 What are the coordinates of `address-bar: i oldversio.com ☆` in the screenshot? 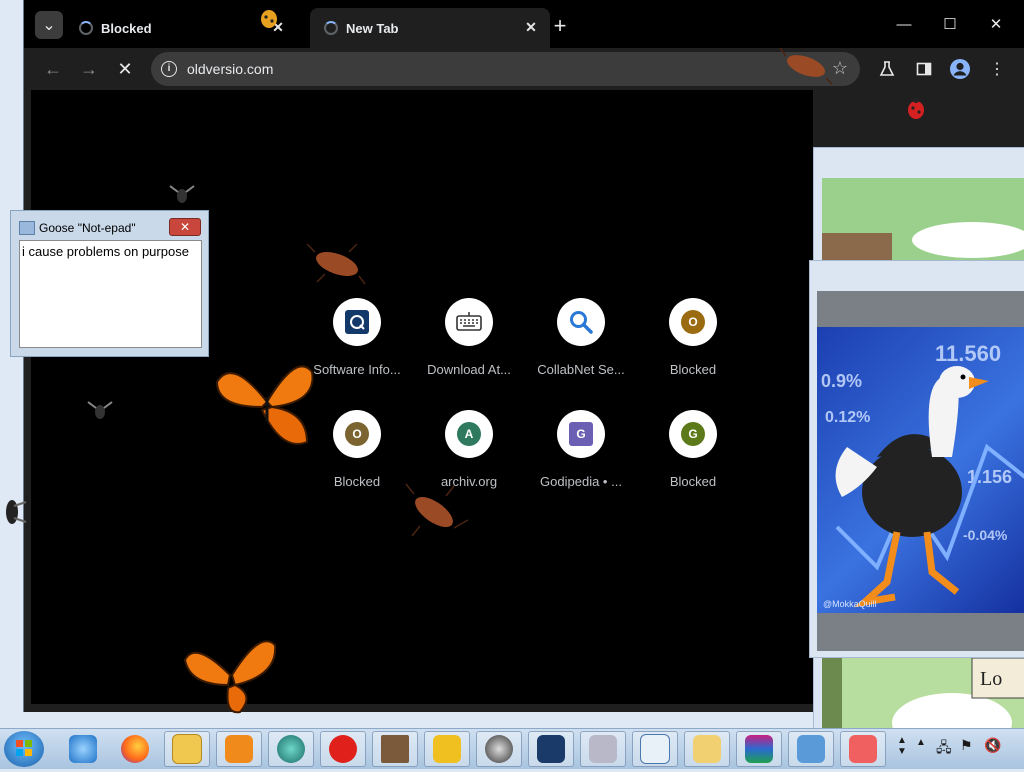 It's located at (505, 69).